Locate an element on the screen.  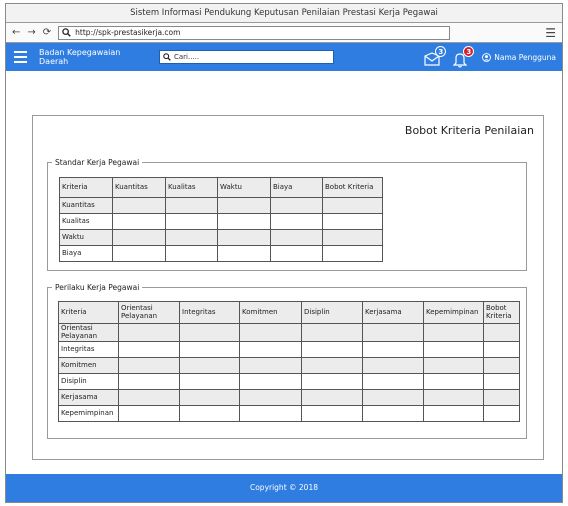
back-icon: ← is located at coordinates (16, 32).